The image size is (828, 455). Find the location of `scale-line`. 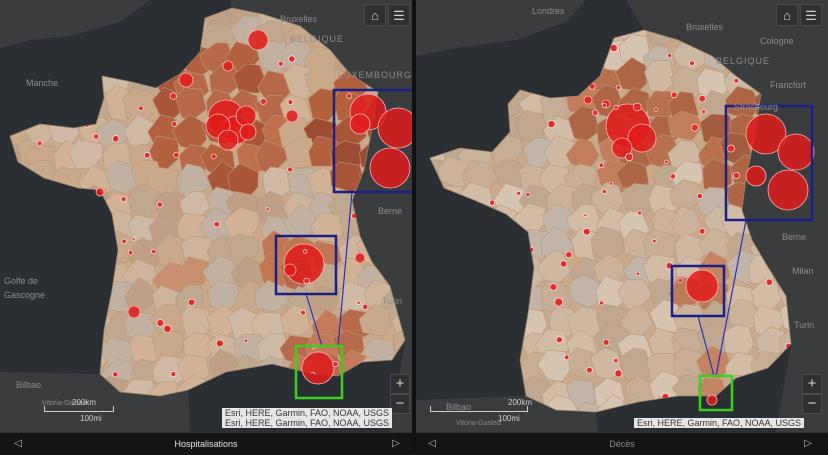

scale-line is located at coordinates (479, 409).